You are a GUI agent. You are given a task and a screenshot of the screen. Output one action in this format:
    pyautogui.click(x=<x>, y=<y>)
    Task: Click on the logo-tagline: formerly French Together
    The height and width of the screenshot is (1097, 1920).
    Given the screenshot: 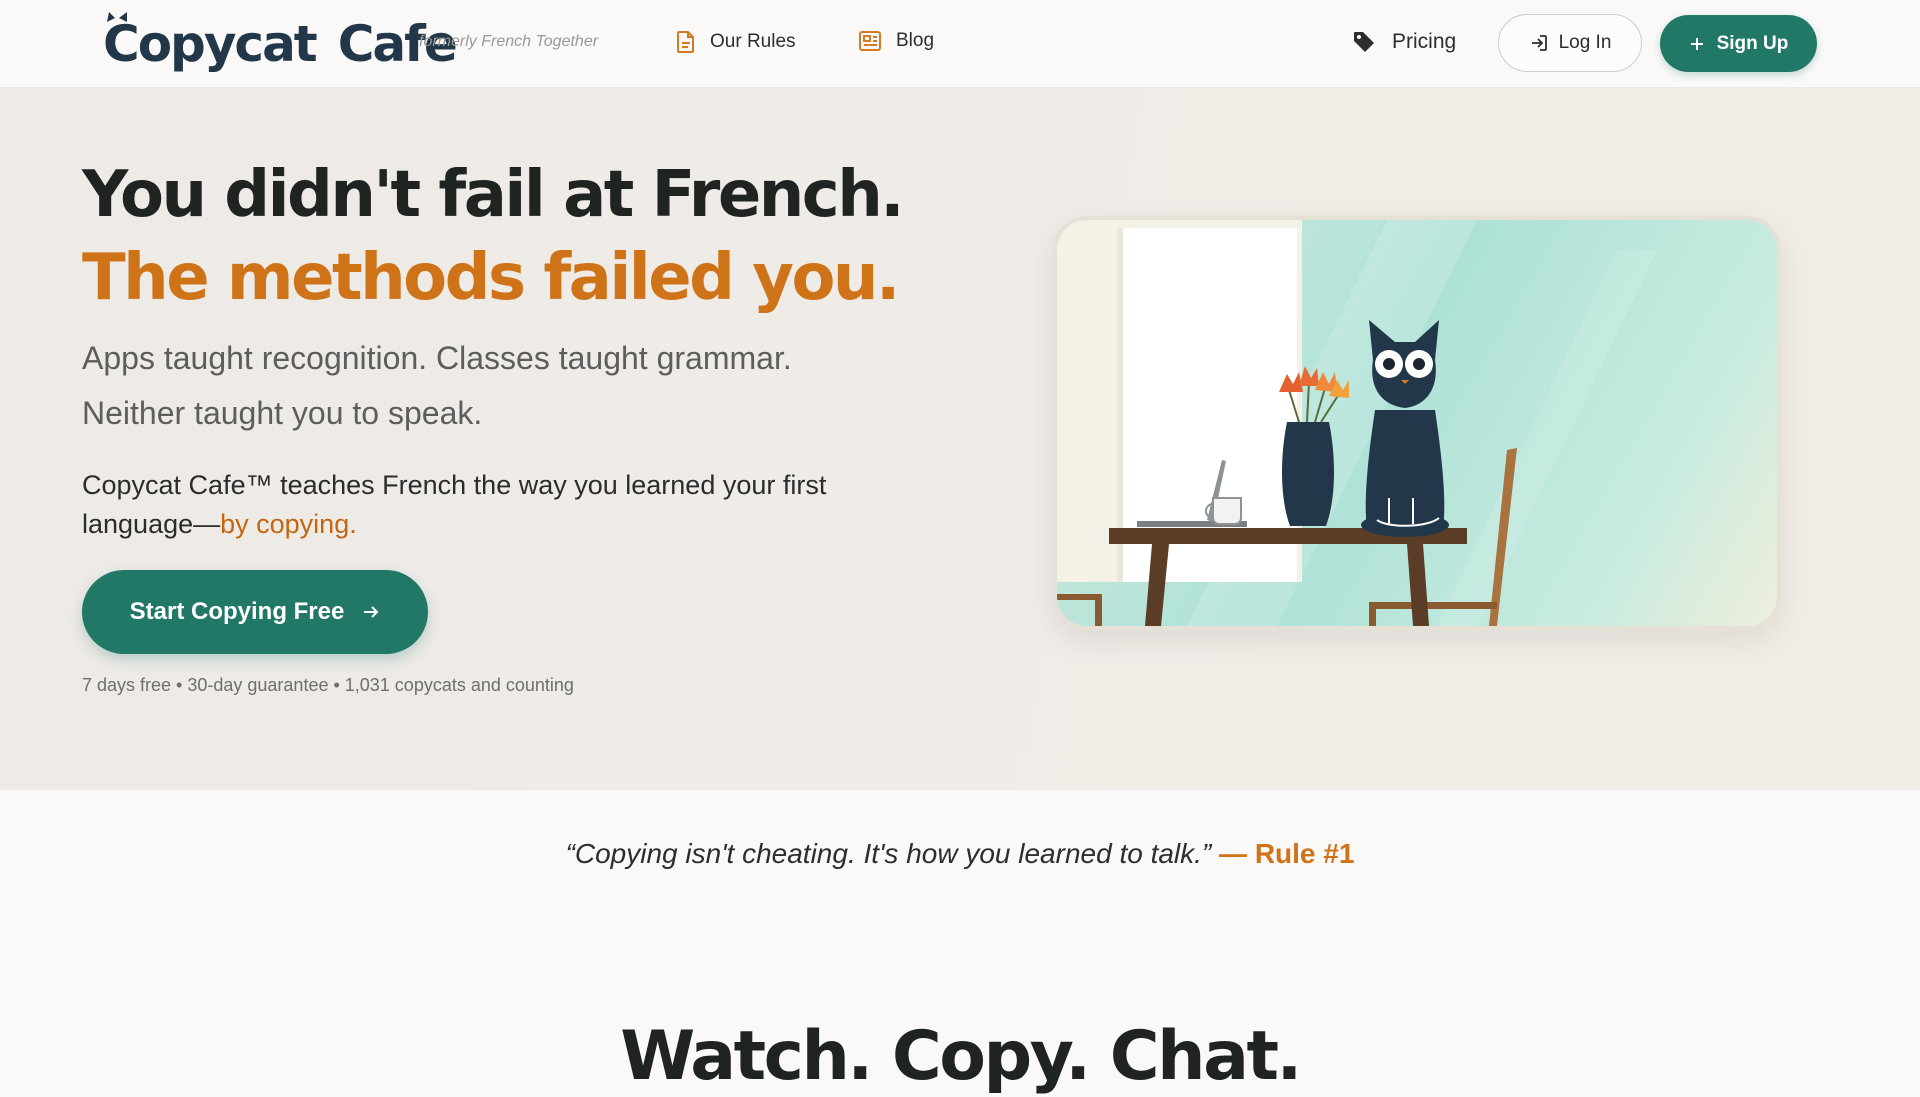 What is the action you would take?
    pyautogui.click(x=509, y=41)
    